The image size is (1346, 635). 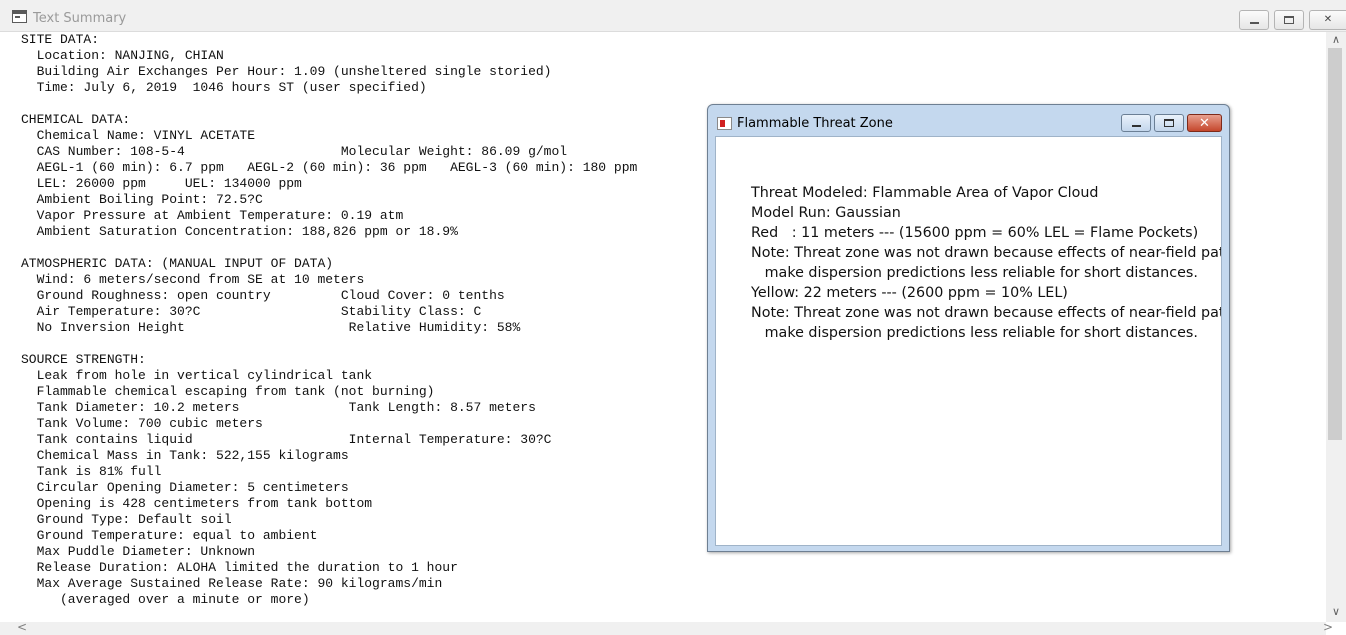 I want to click on scroll-left-button: <, so click(x=22, y=627).